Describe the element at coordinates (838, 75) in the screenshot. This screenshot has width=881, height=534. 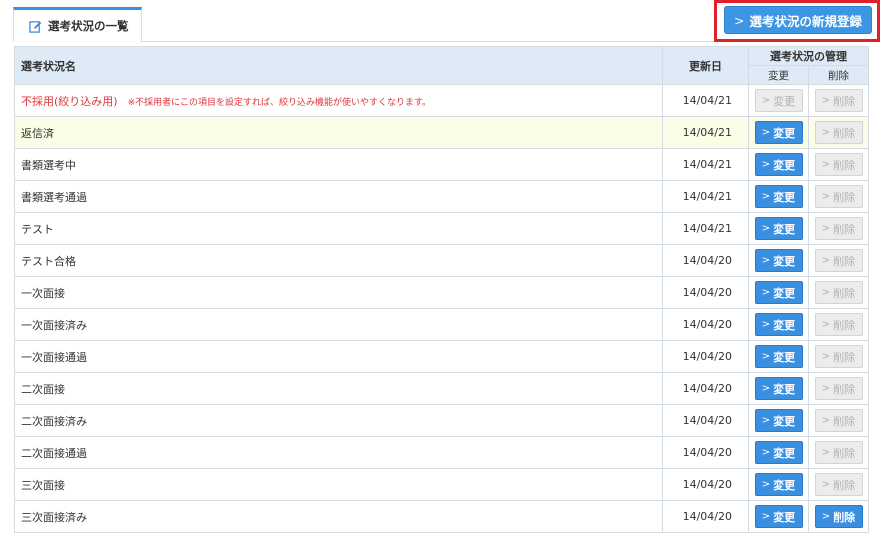
I see `column-header-delete: 削除` at that location.